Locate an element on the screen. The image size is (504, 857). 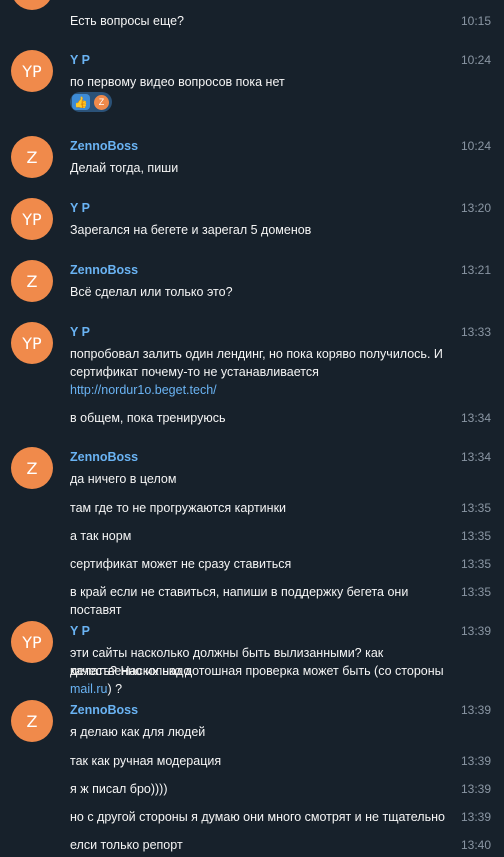
message-text: я ж писал бро)))) is located at coordinates (119, 789).